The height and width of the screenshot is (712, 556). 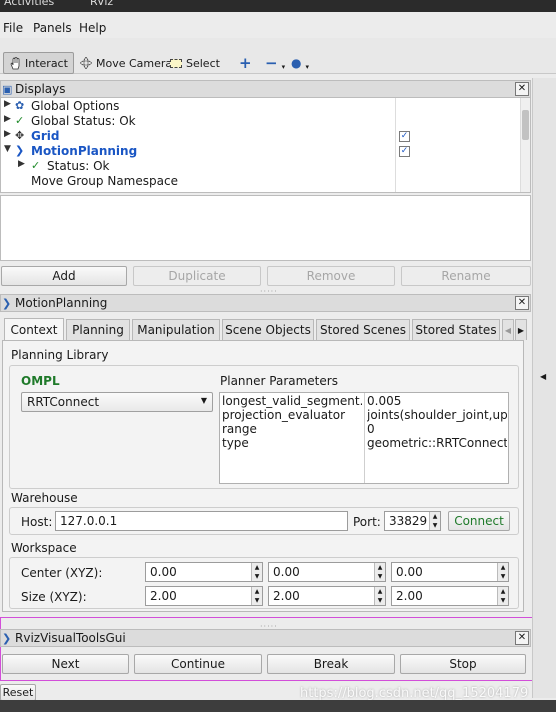 I want to click on rename-display-button: Rename, so click(x=466, y=276).